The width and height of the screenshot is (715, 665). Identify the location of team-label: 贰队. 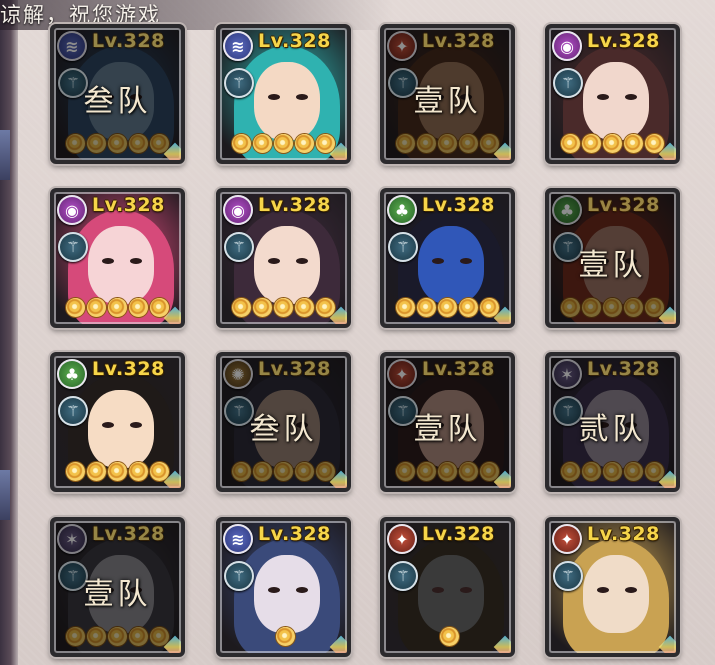
(612, 429).